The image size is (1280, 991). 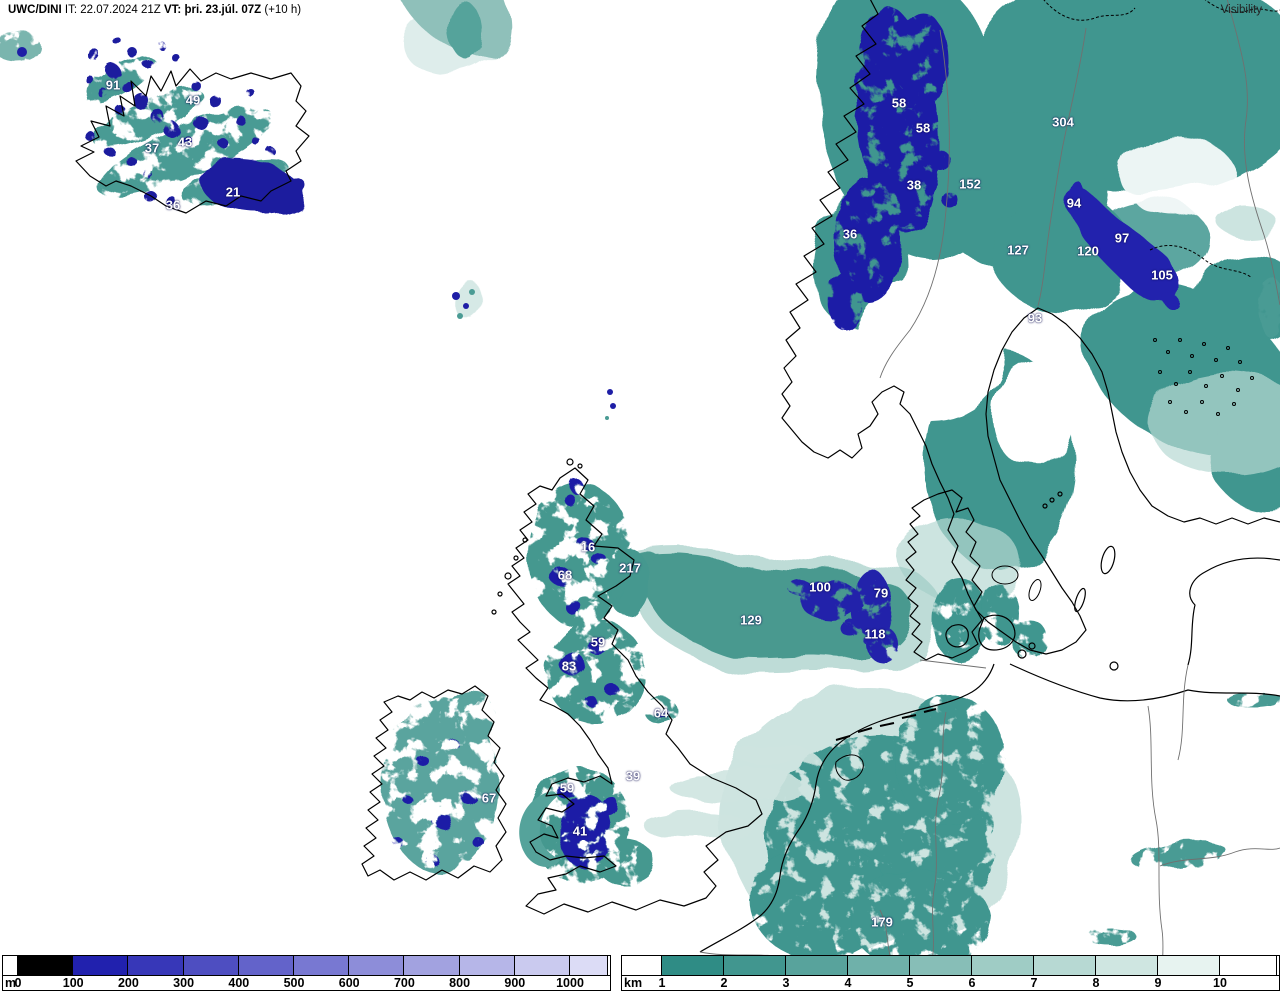 I want to click on baltic-states-border, so click(x=1183, y=712).